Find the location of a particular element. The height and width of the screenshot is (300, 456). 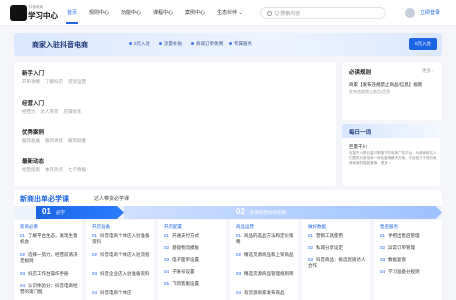

section-link: 服饰轻奢 is located at coordinates (77, 140).